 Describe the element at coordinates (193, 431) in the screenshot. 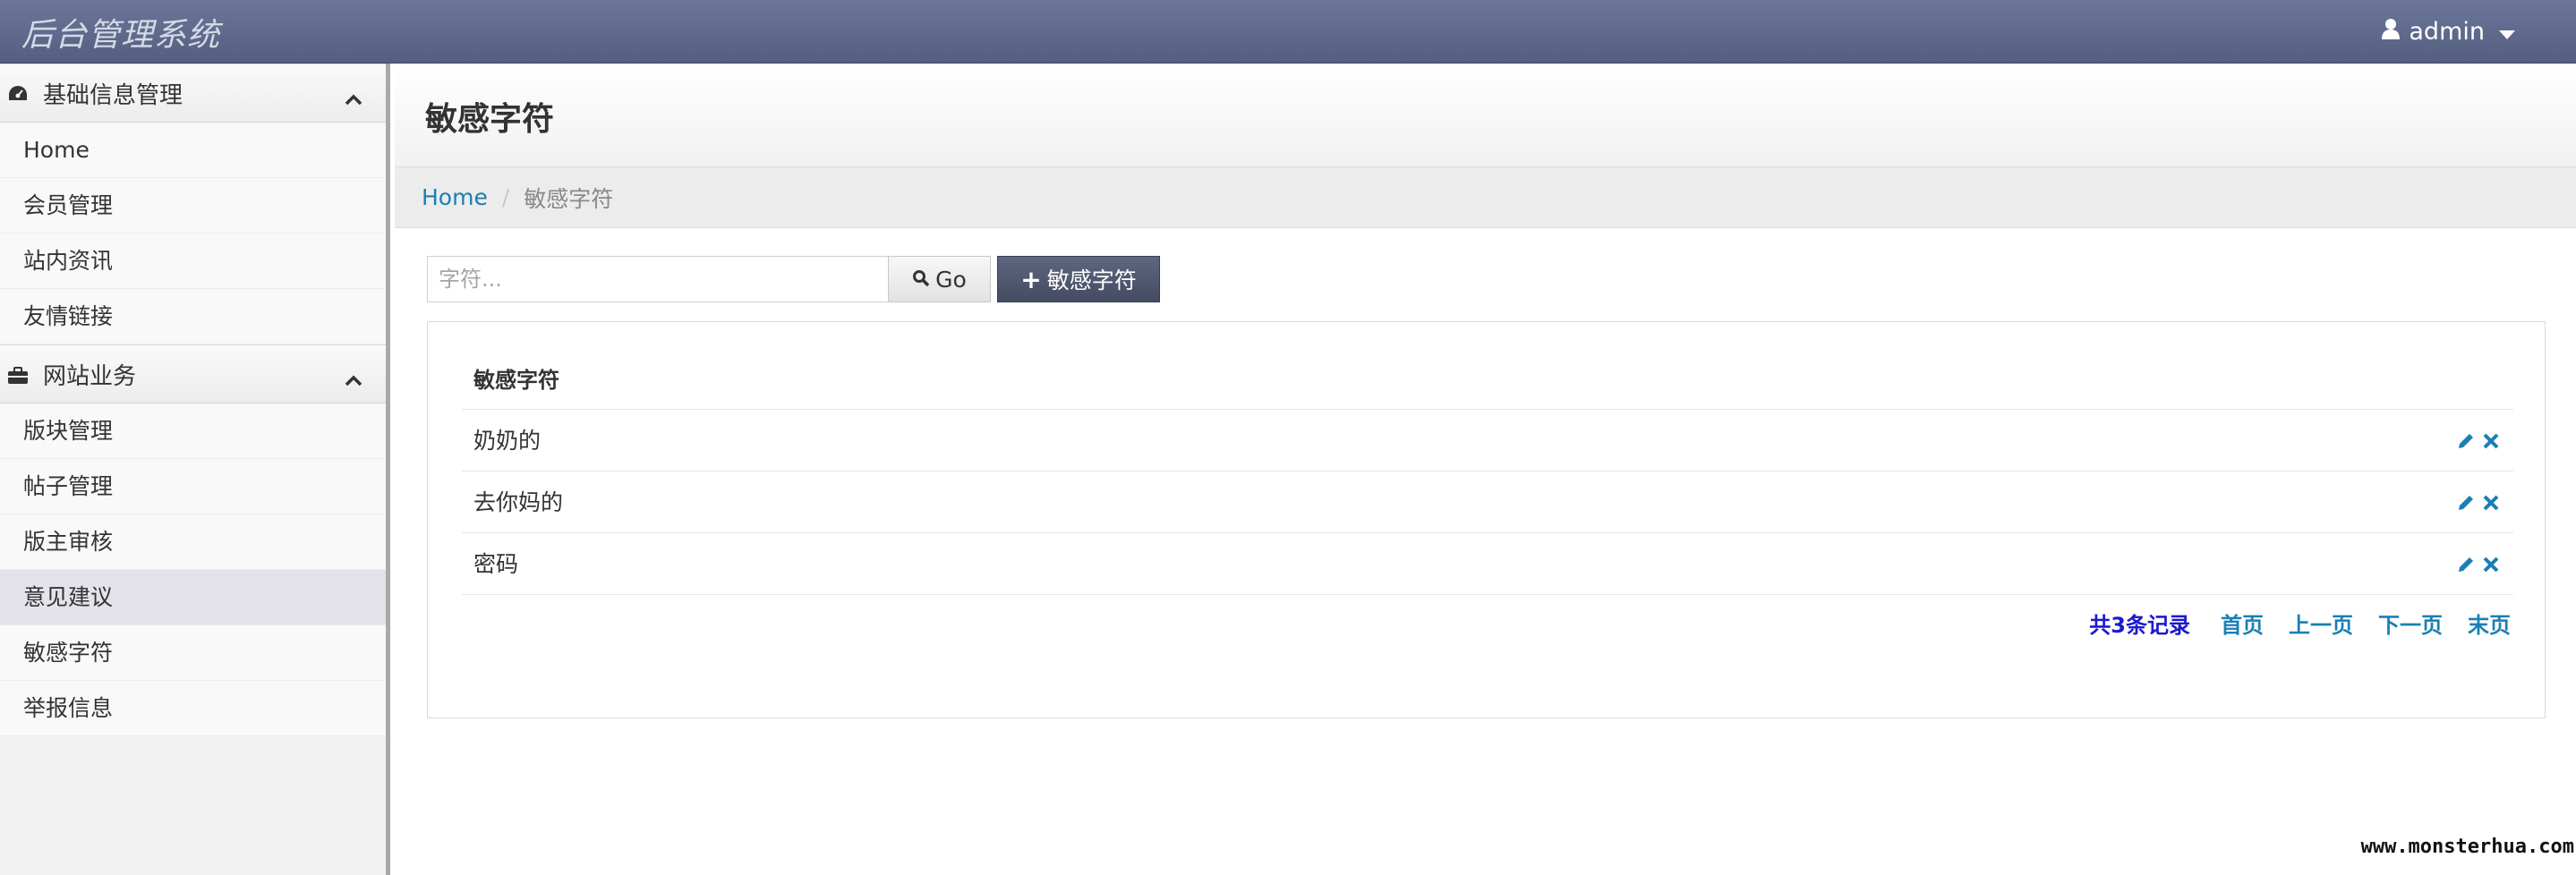

I see `sidebar-item-boards: 版块管理` at that location.